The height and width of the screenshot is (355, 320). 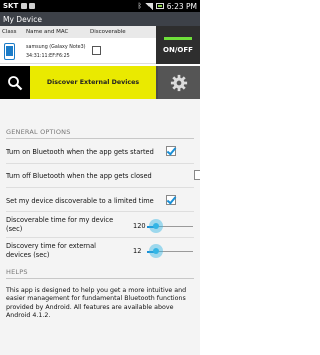 What do you see at coordinates (108, 32) in the screenshot?
I see `header-discoverable: Discoverable` at bounding box center [108, 32].